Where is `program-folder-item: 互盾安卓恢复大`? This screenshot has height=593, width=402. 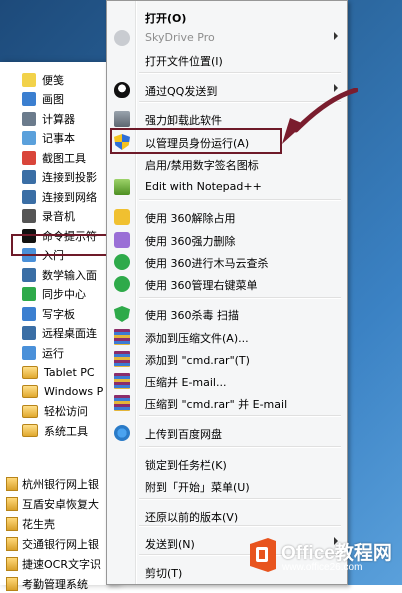
program-folder-item: 互盾安卓恢复大 is located at coordinates (59, 503).